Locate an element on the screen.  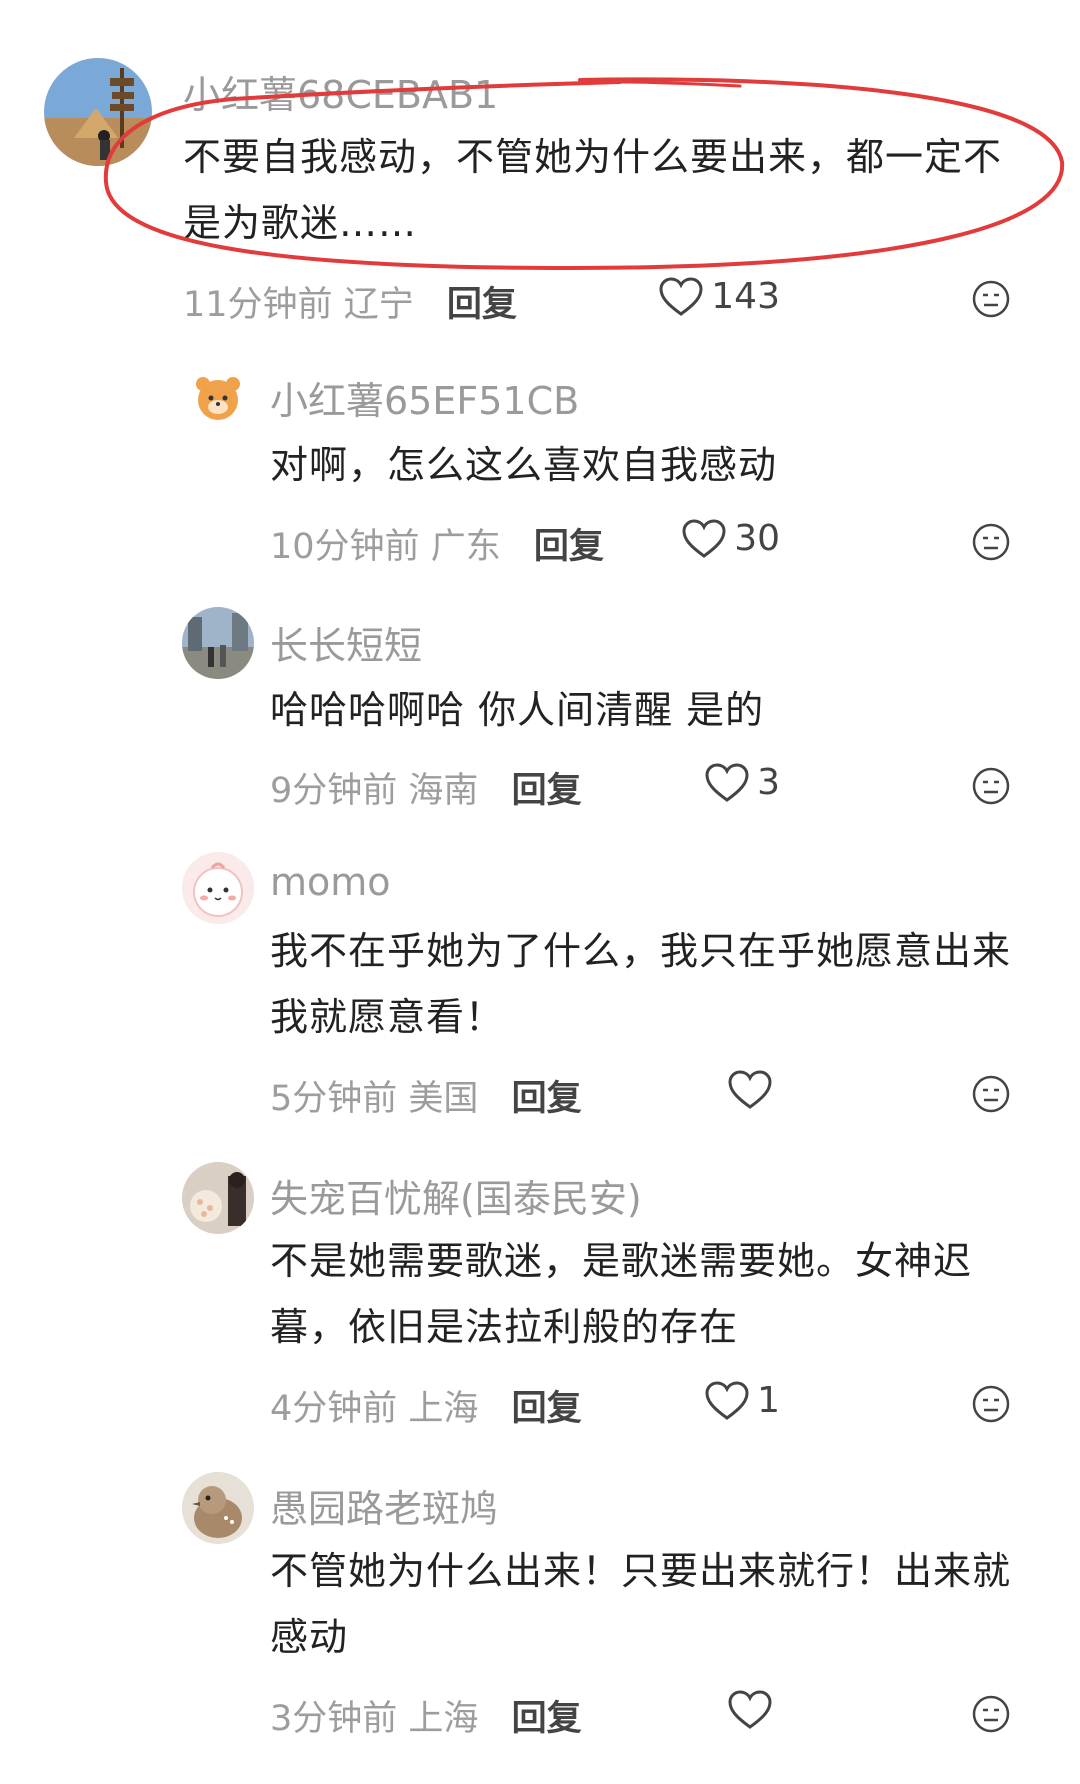
comment-meta: 5分钟前 美国 回复 is located at coordinates (426, 1095).